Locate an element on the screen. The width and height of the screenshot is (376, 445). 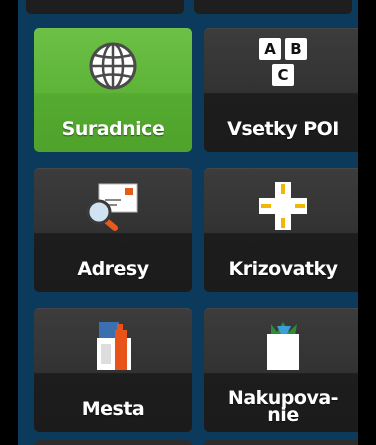
abc-blocks-icon: A B C is located at coordinates (283, 66).